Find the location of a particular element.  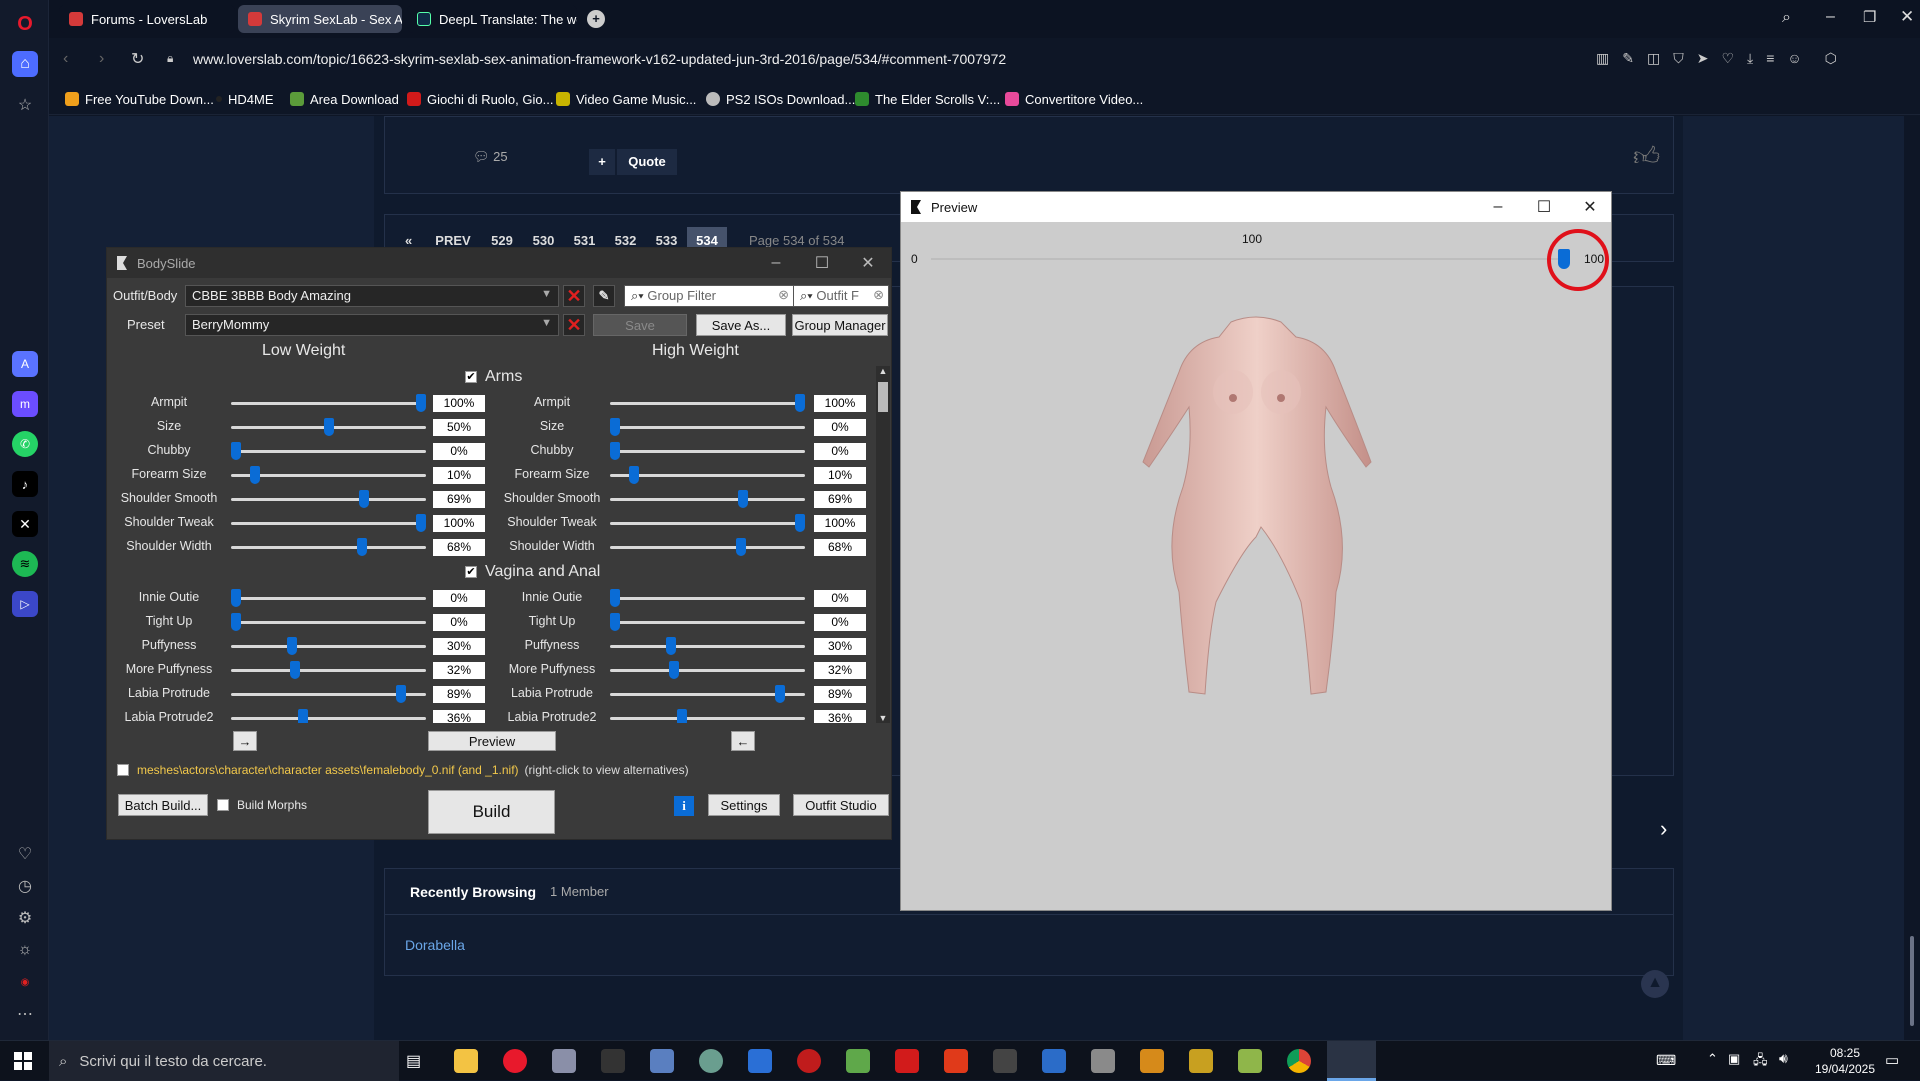

slider-value-high: 36% is located at coordinates (840, 716).